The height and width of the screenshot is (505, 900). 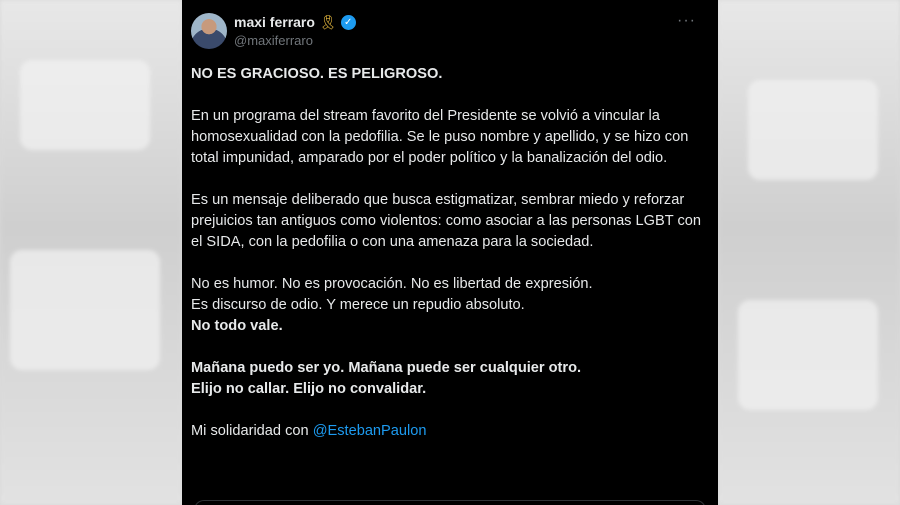 What do you see at coordinates (309, 389) in the screenshot?
I see `tweet-line-bold: Elijo no callar. Elijo no convalidar.` at bounding box center [309, 389].